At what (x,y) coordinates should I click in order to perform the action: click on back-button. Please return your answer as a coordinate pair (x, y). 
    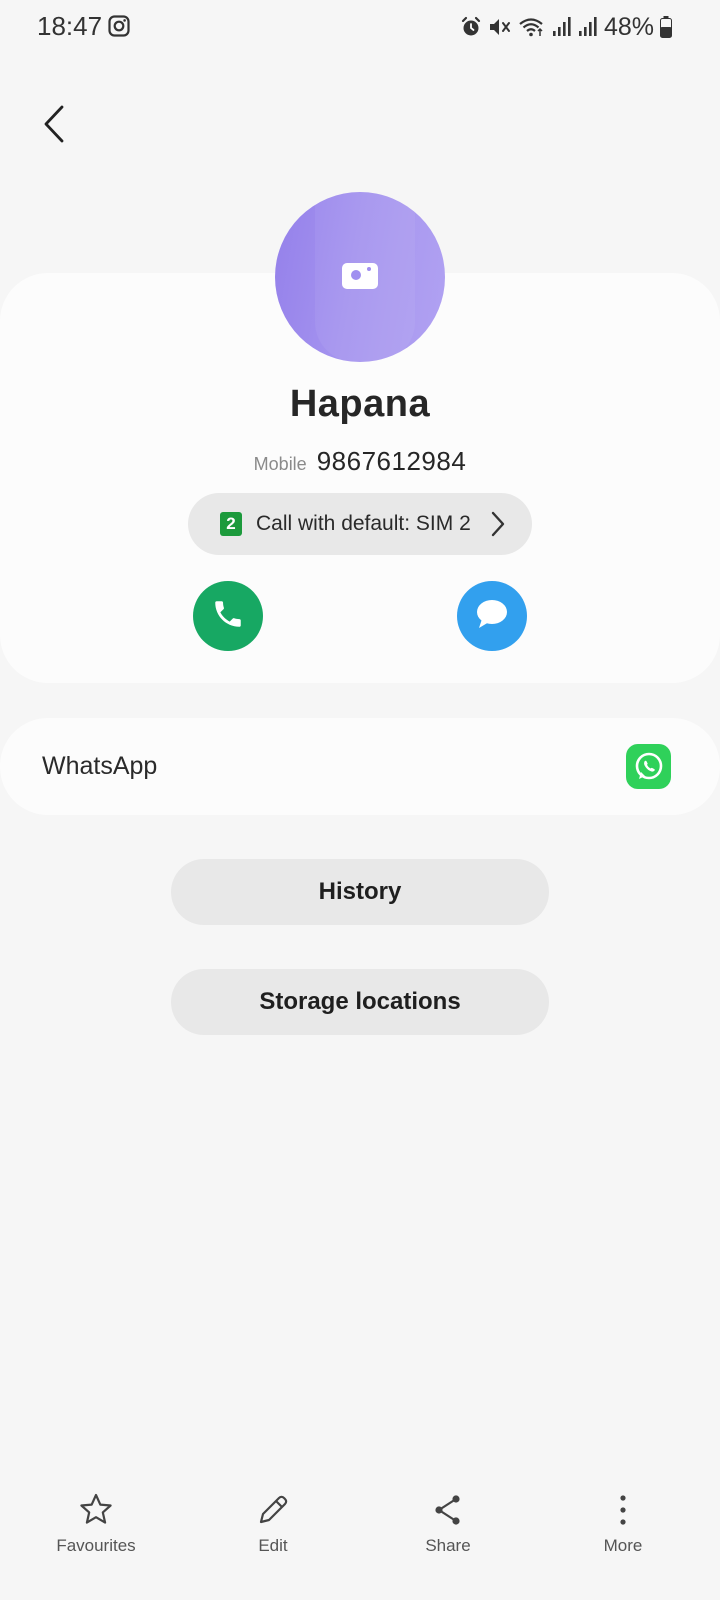
    Looking at the image, I should click on (54, 126).